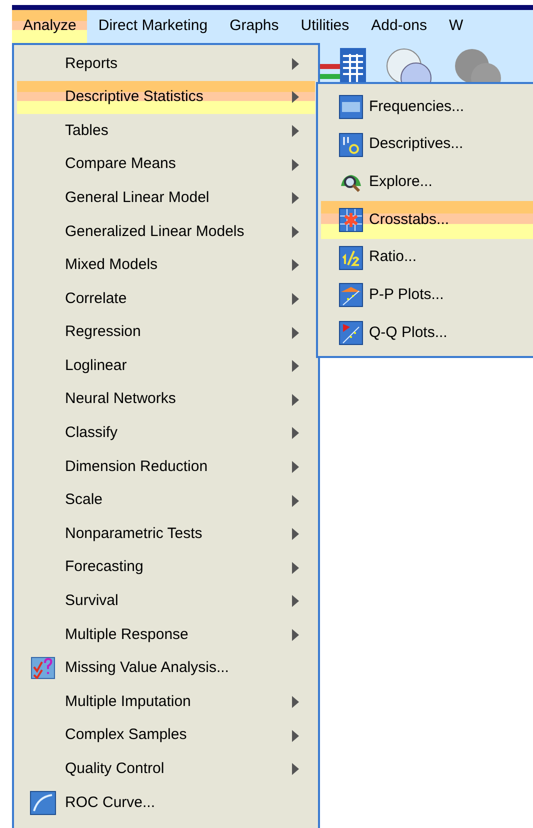 The height and width of the screenshot is (828, 533). I want to click on menu-item: Regression, so click(166, 333).